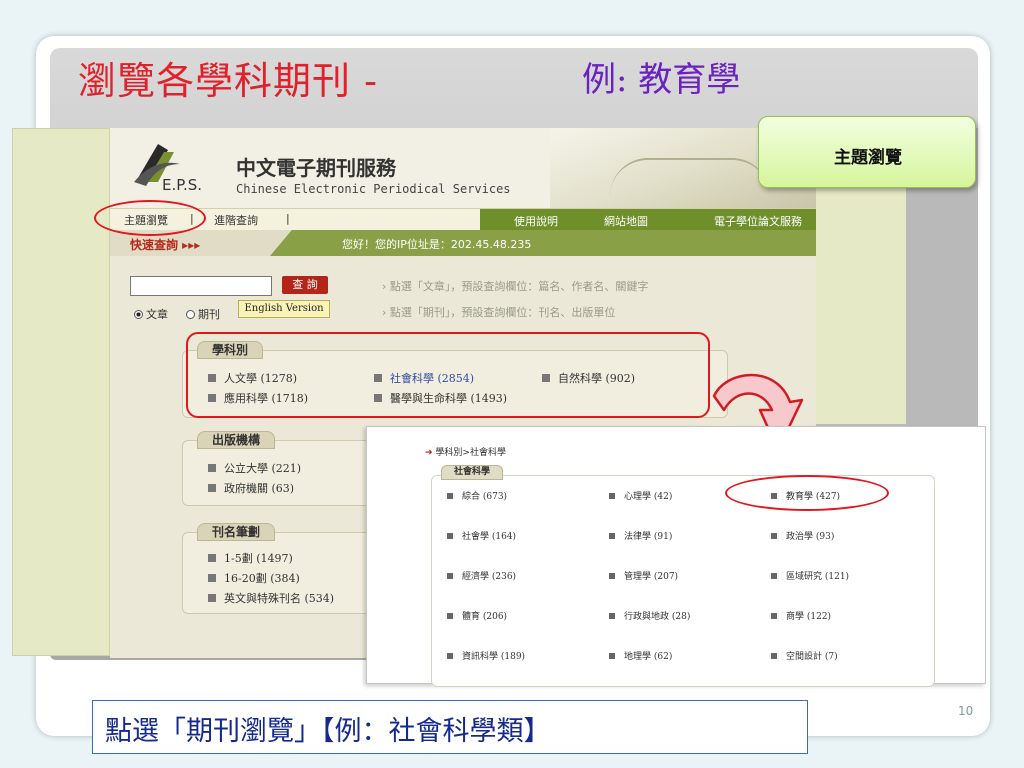  I want to click on highlight-education, so click(807, 493).